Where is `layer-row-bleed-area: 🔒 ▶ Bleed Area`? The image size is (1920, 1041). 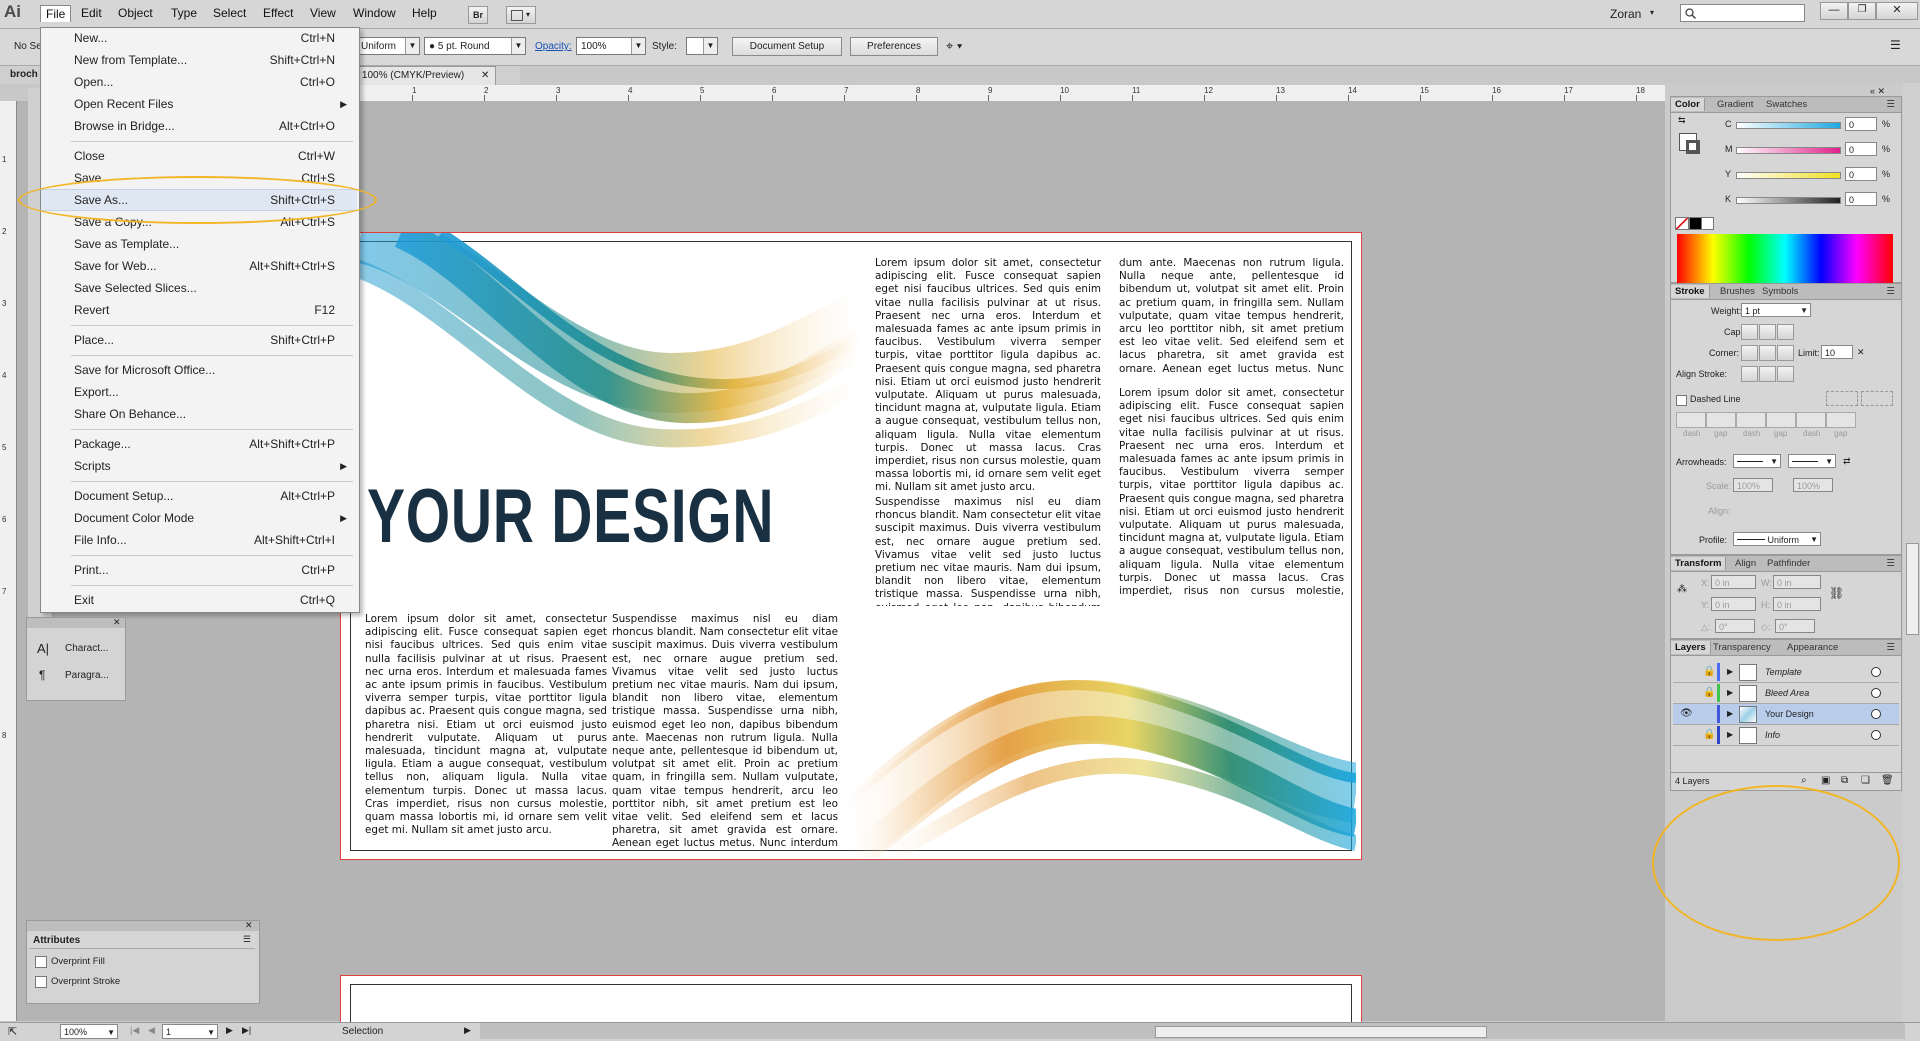 layer-row-bleed-area: 🔒 ▶ Bleed Area is located at coordinates (1786, 693).